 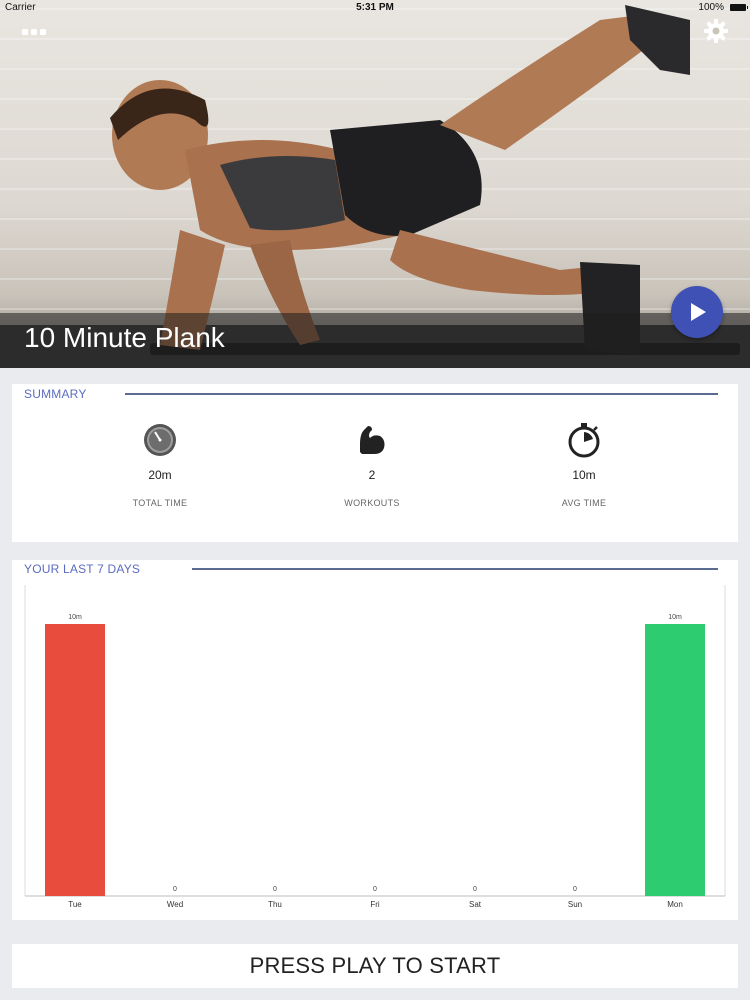 I want to click on x-tick-label-sun: Sun, so click(x=575, y=904).